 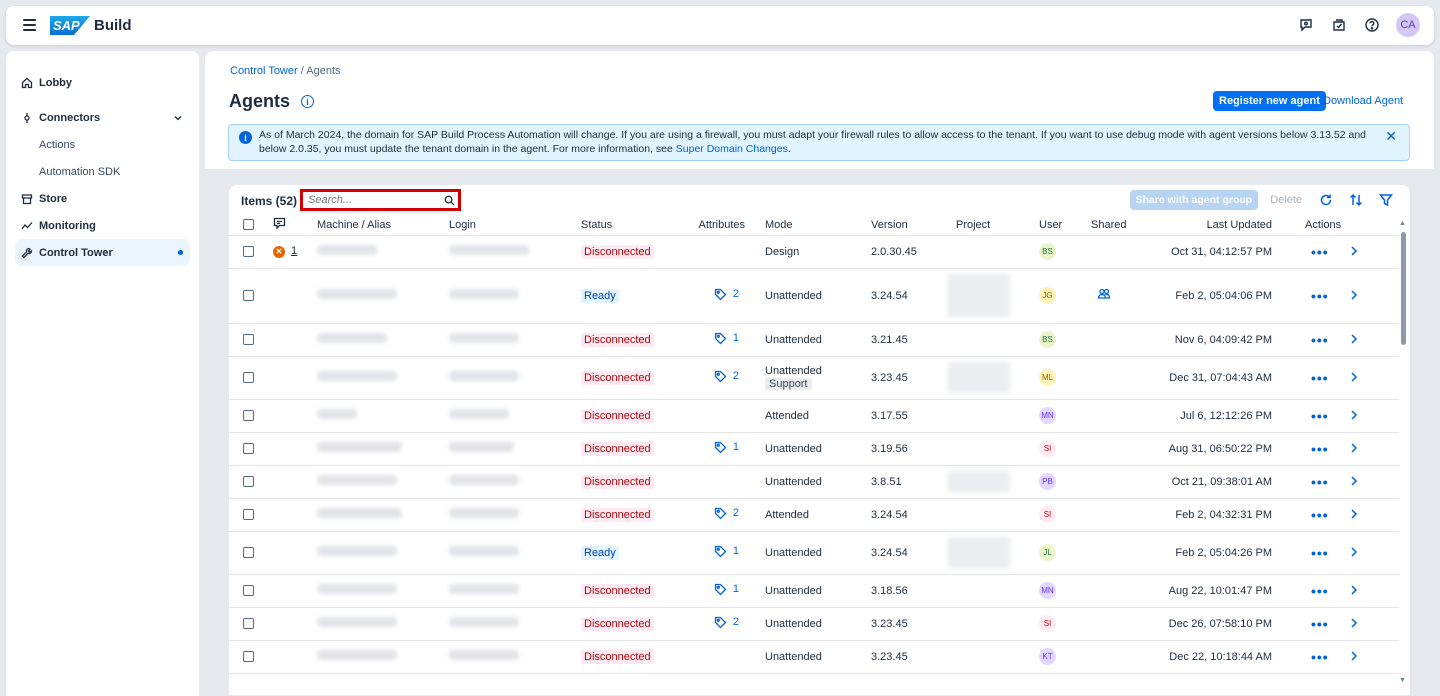 I want to click on chevron-down-icon, so click(x=178, y=119).